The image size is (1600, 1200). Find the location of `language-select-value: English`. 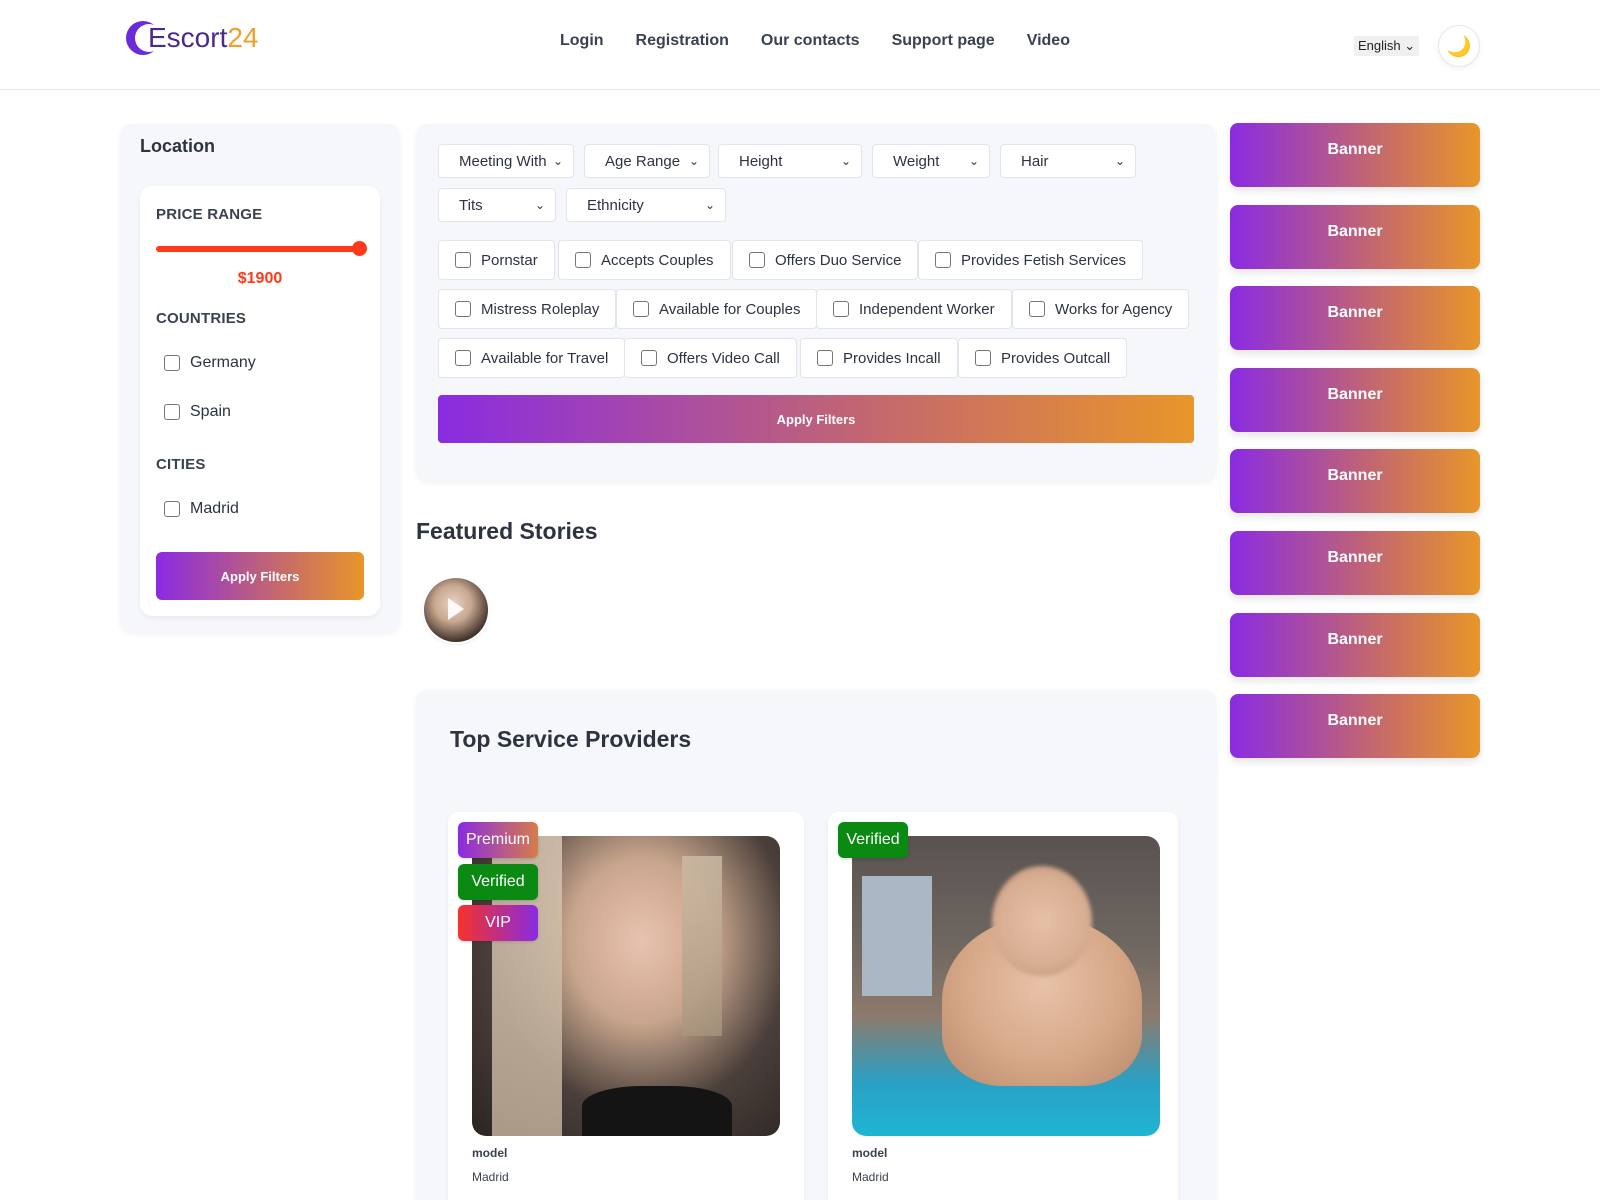

language-select-value: English is located at coordinates (1379, 45).